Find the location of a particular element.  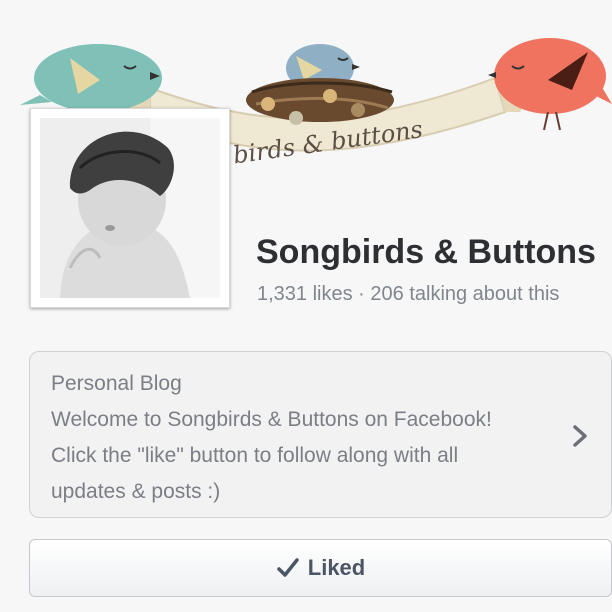

page-title: Songbirds & Buttons is located at coordinates (426, 252).